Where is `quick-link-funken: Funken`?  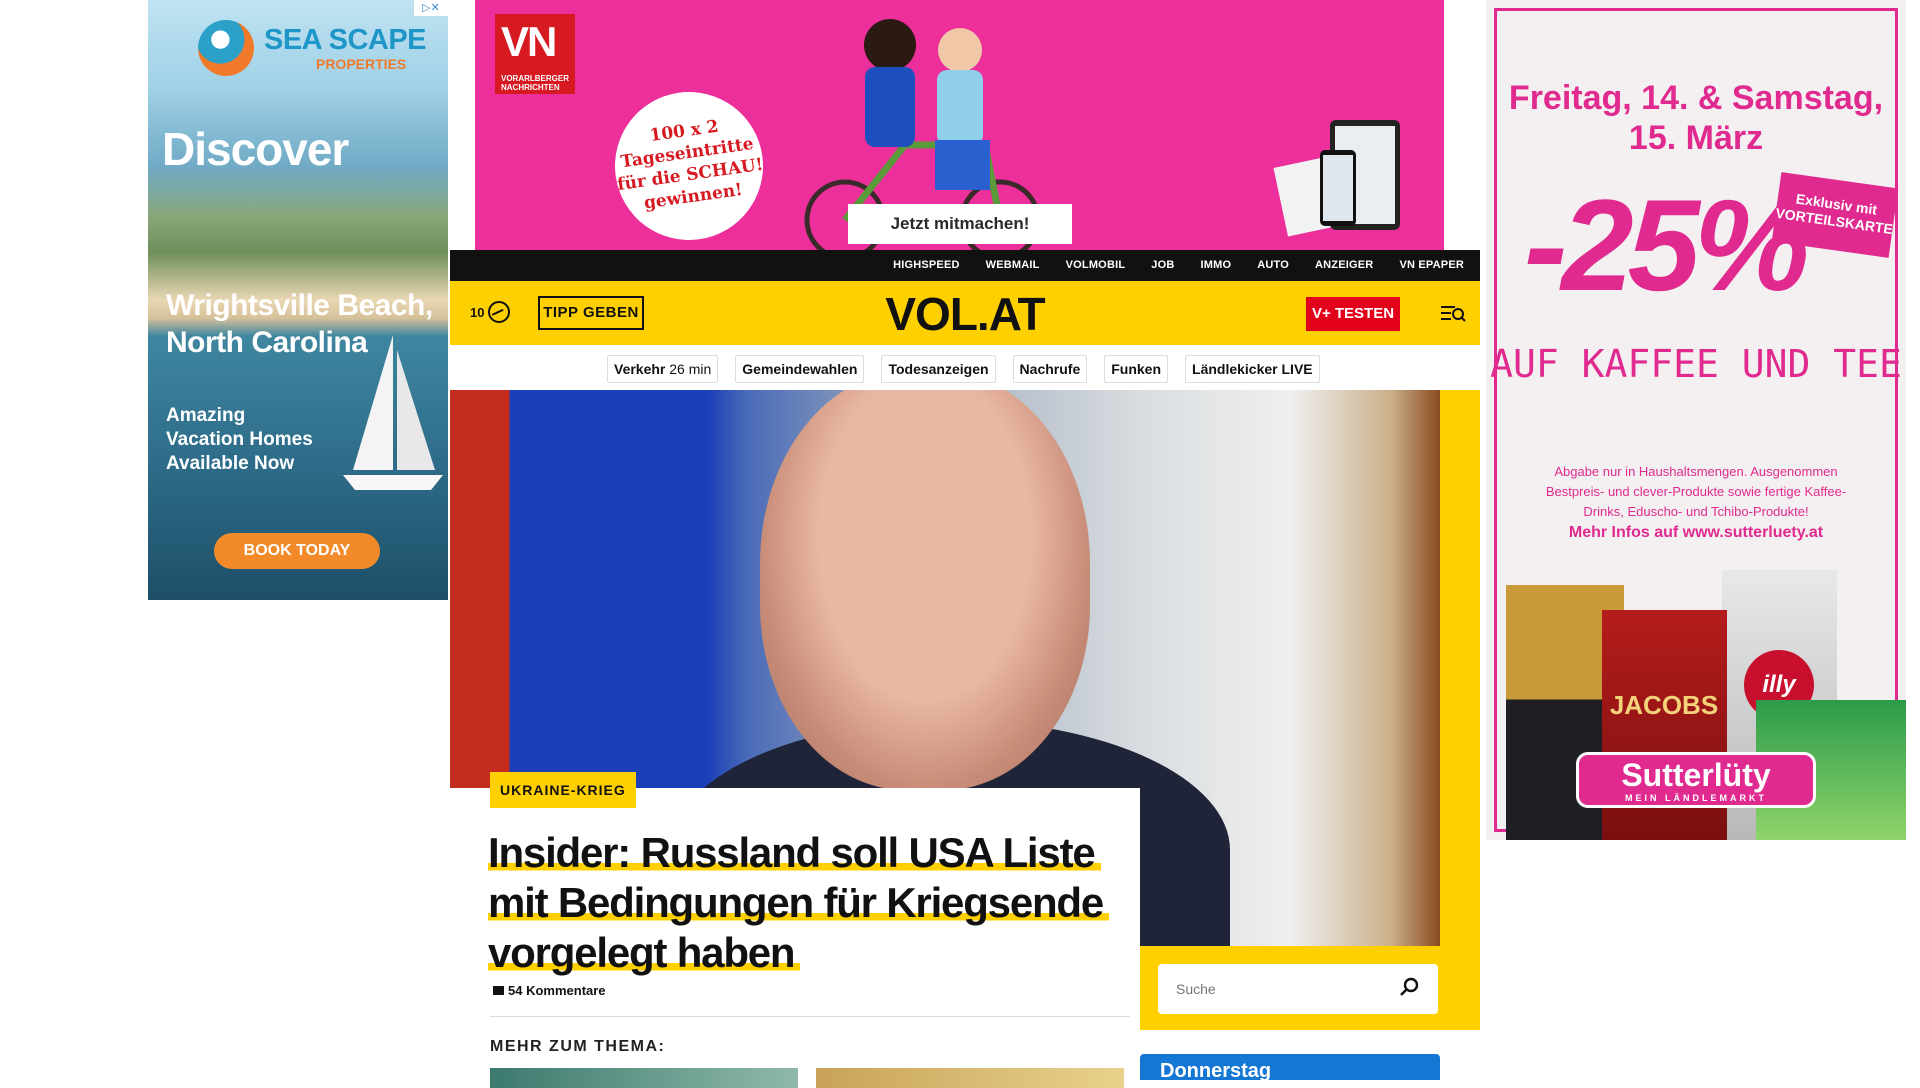
quick-link-funken: Funken is located at coordinates (1136, 369).